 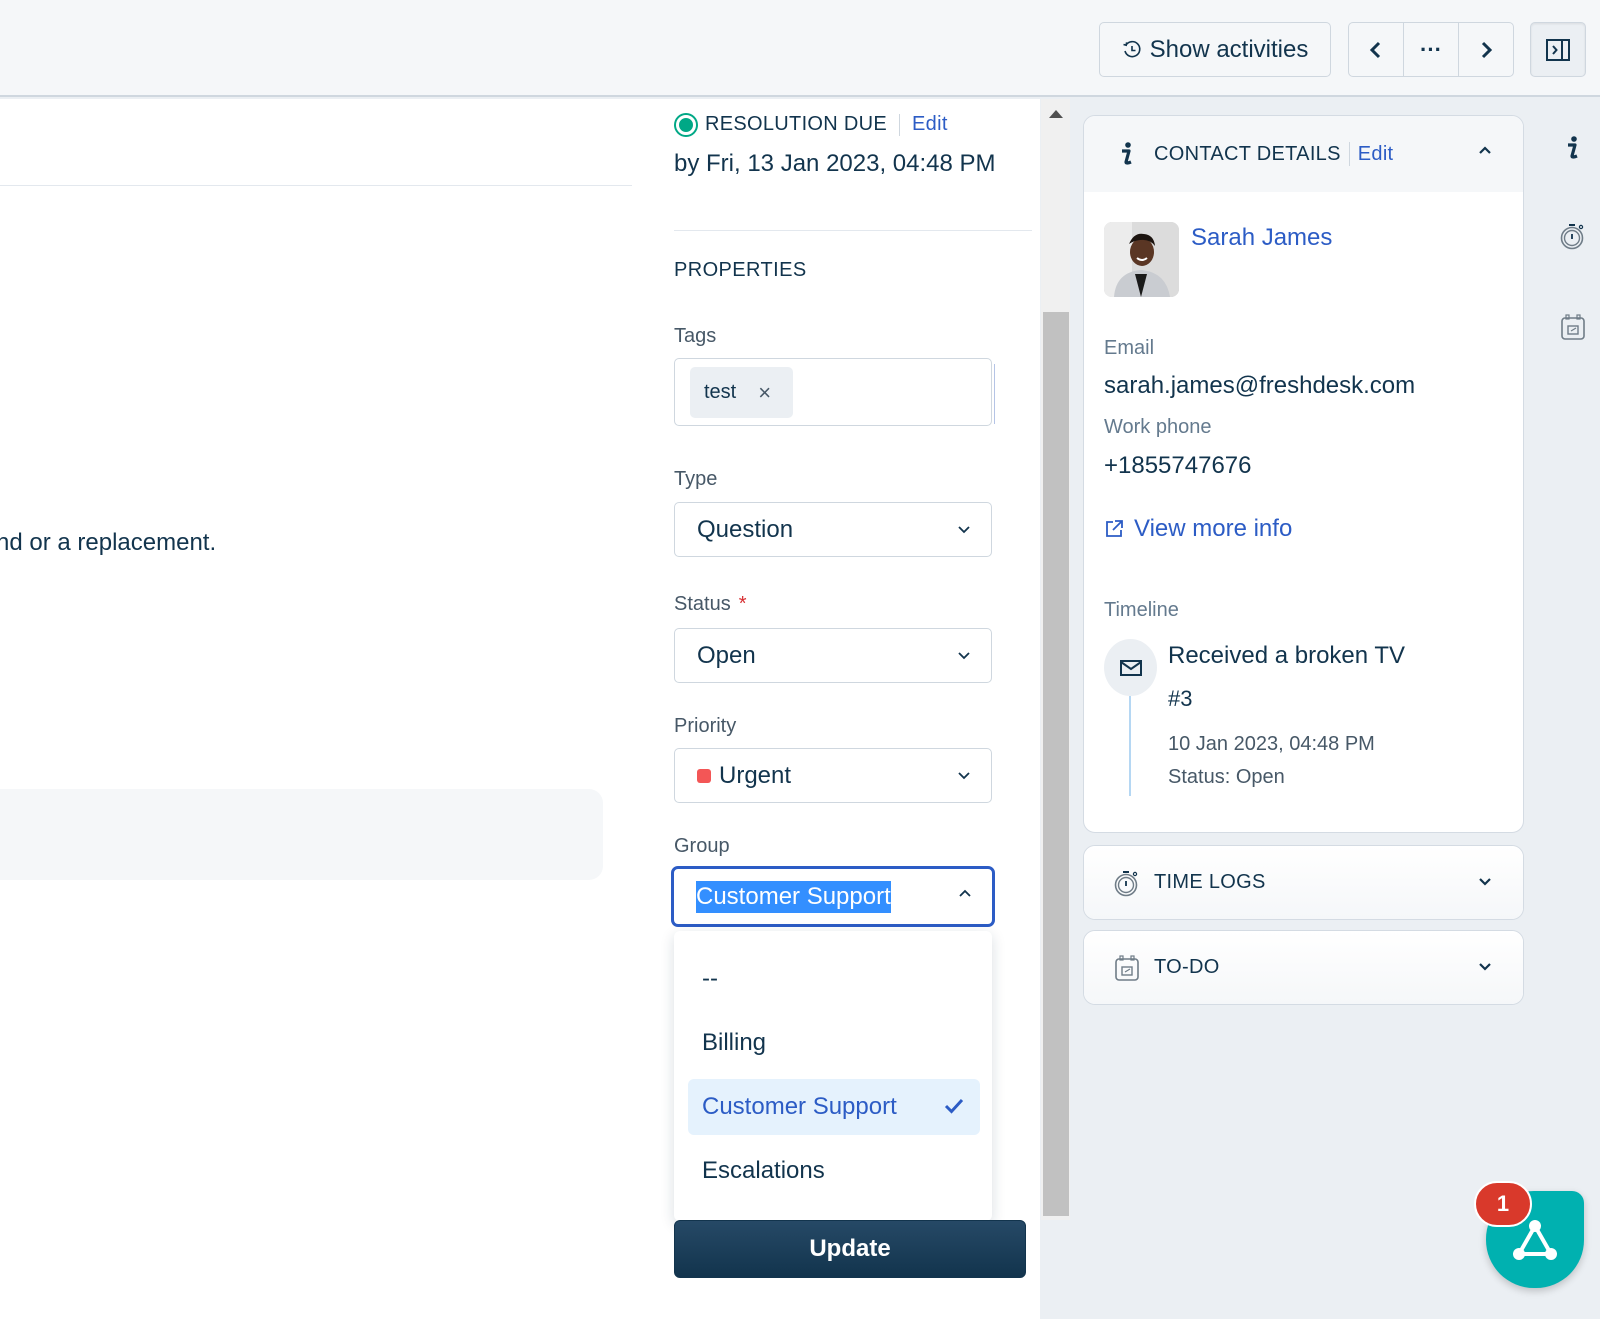 What do you see at coordinates (1130, 746) in the screenshot?
I see `timeline-connector` at bounding box center [1130, 746].